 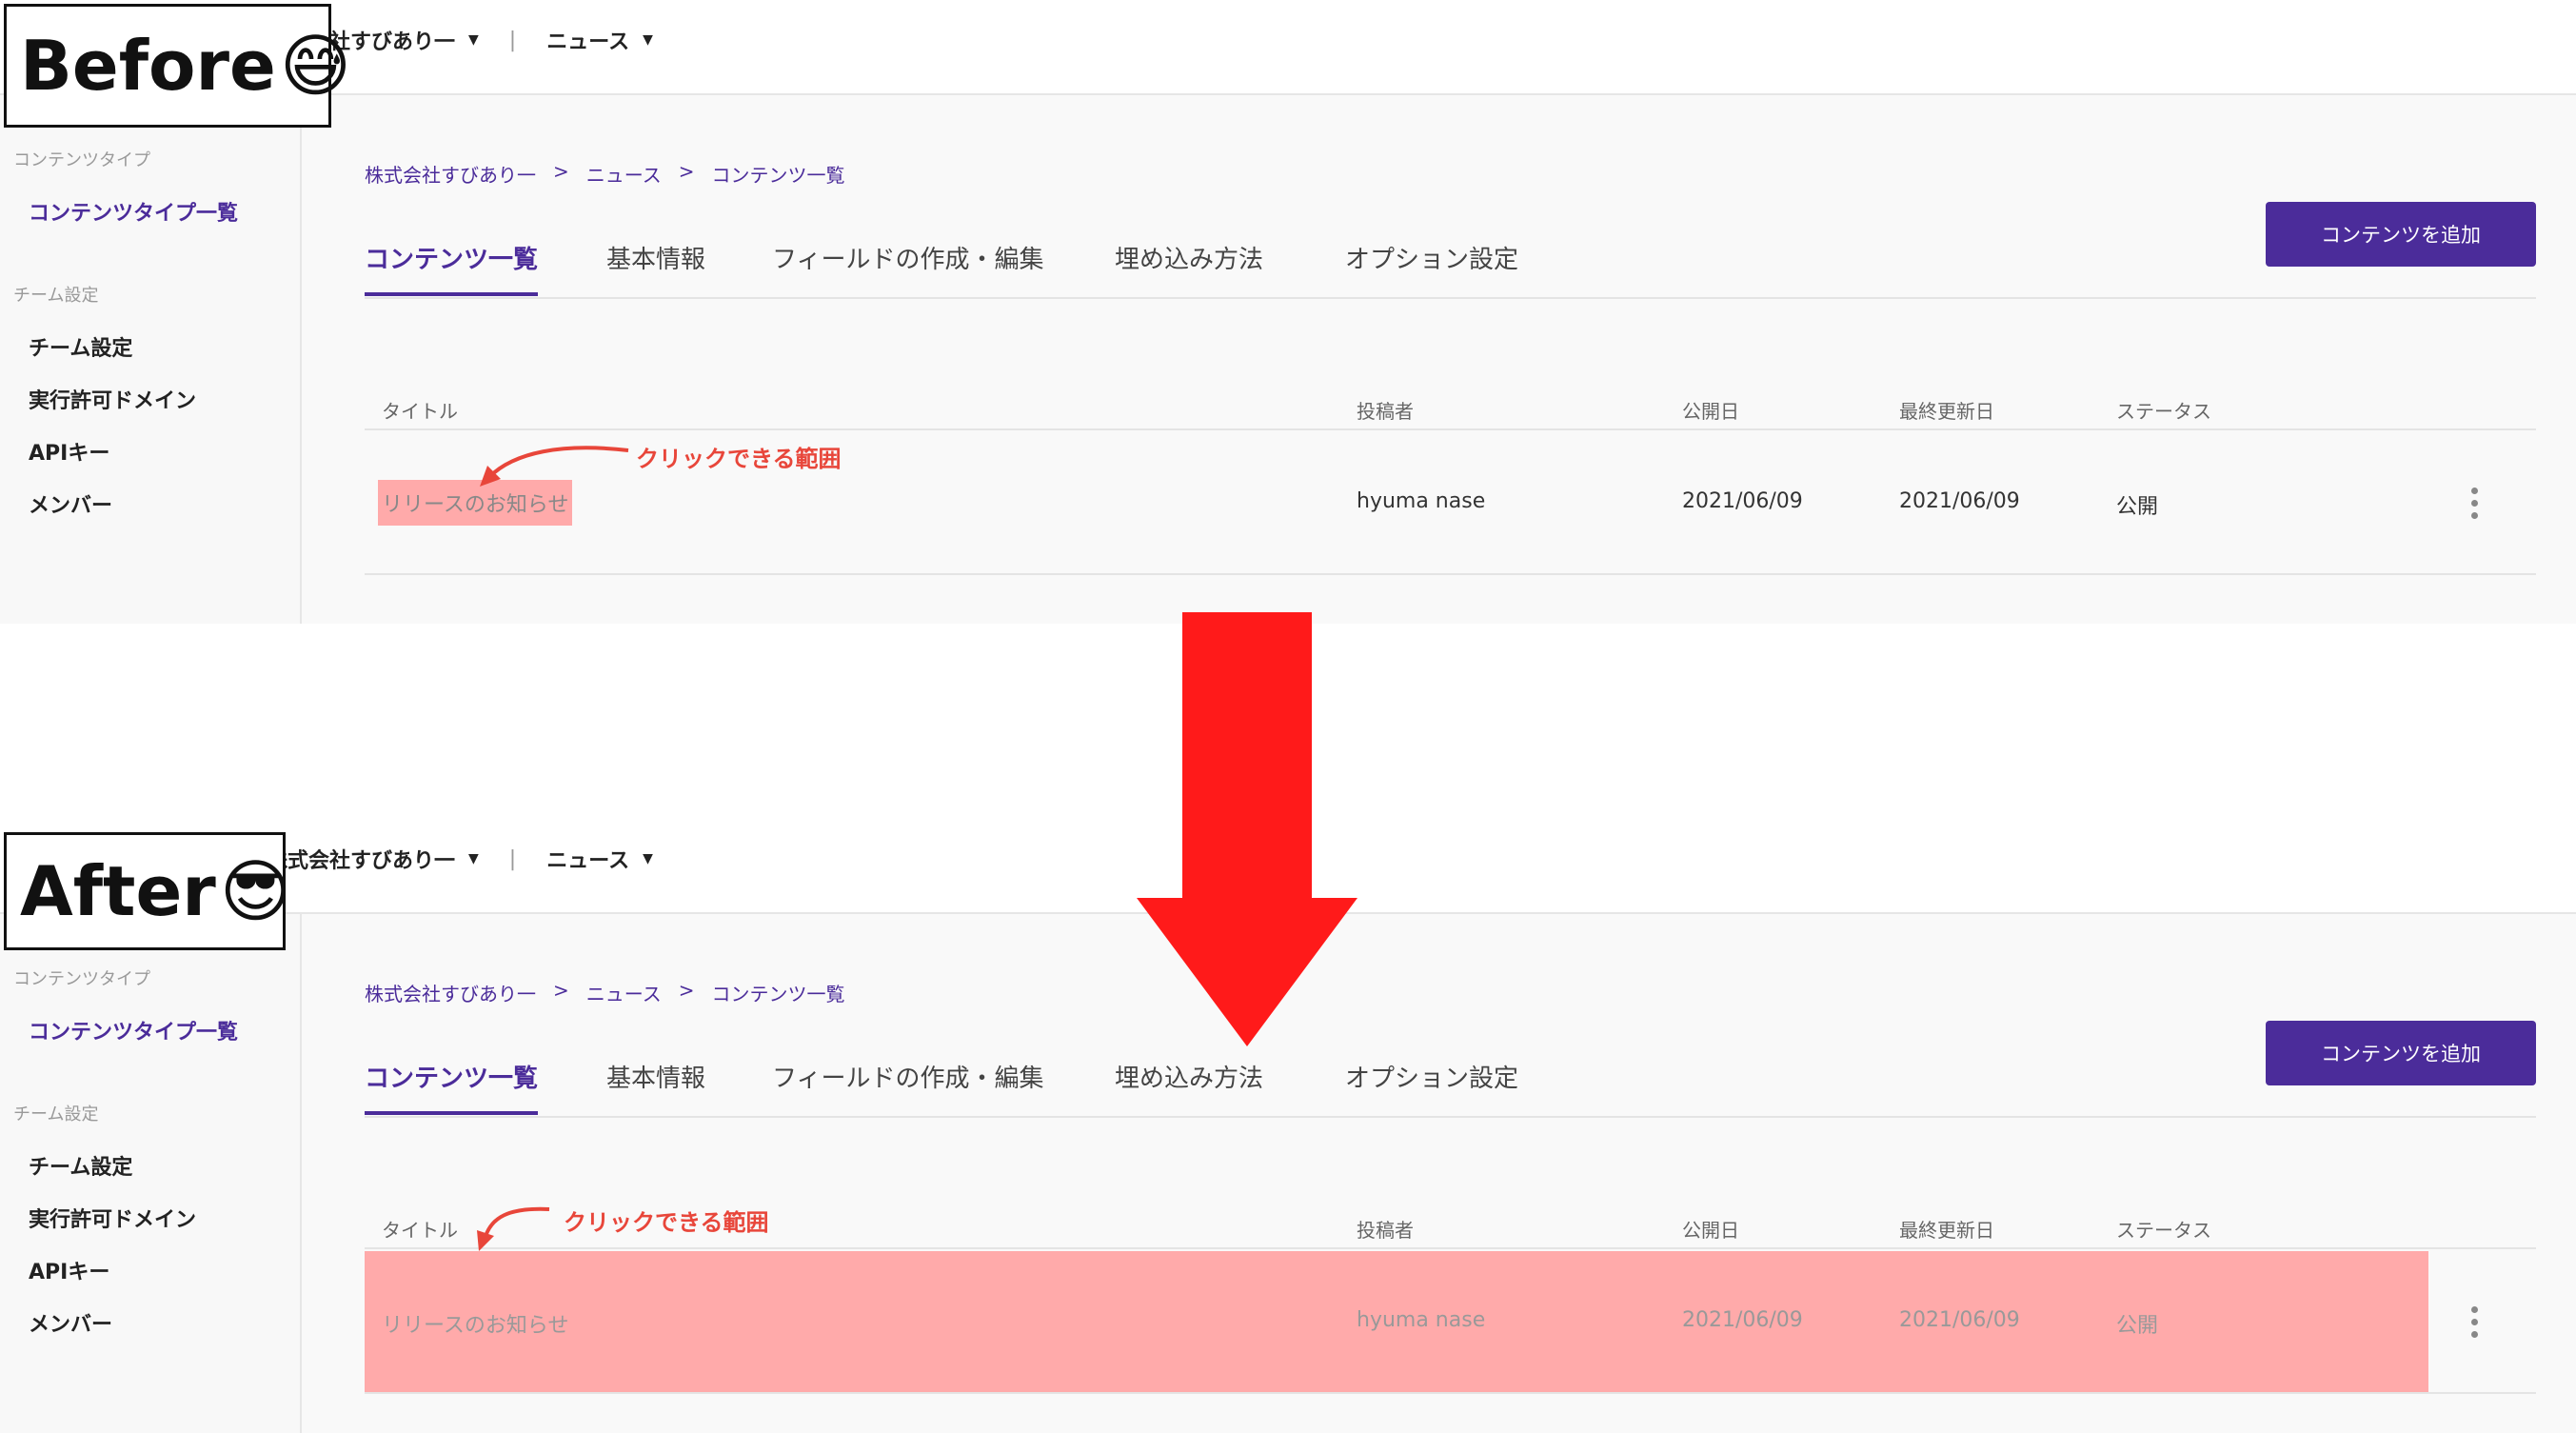 I want to click on sweat-smile-icon: 😅, so click(x=315, y=66).